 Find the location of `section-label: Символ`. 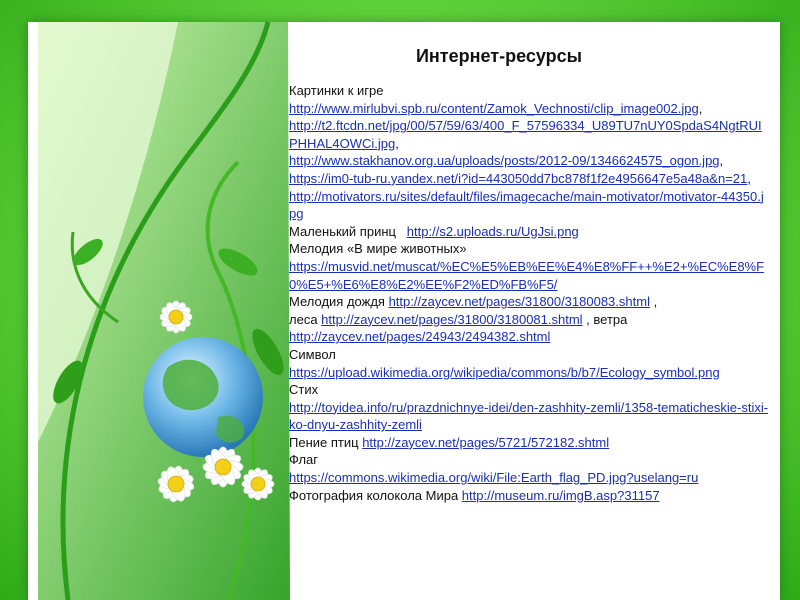

section-label: Символ is located at coordinates (312, 354).